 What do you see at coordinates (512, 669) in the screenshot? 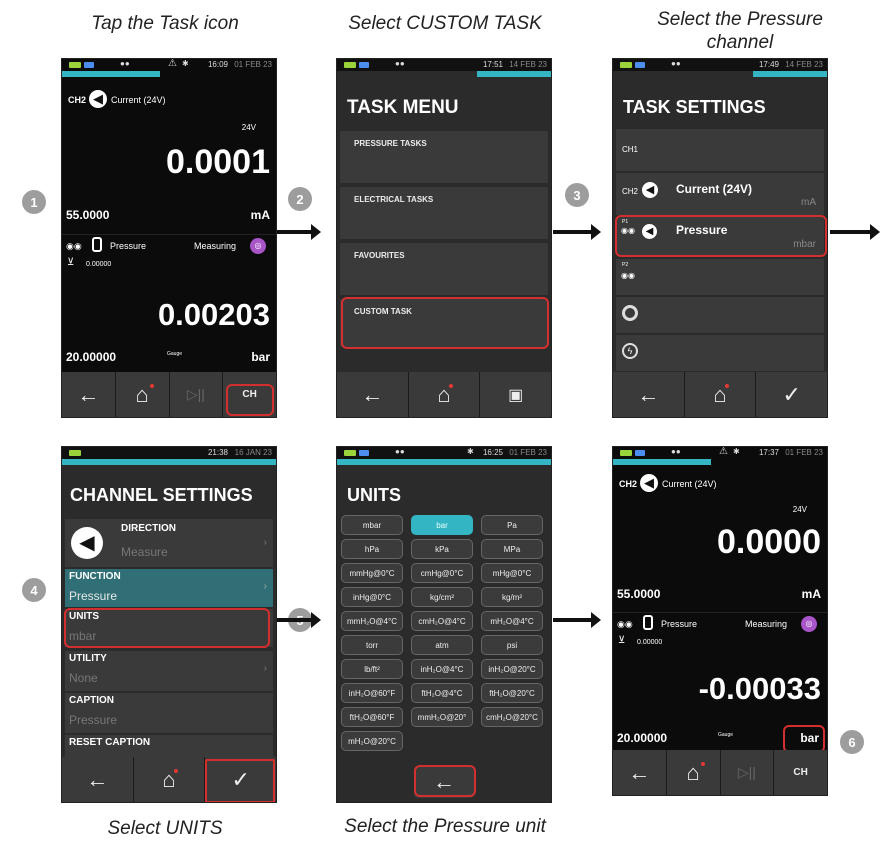
I see `unit-button: inH₂O@20°C` at bounding box center [512, 669].